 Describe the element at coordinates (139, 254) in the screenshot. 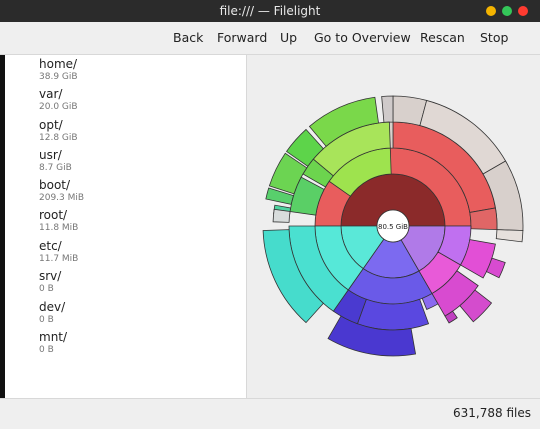

I see `list-item: etc/ 11.7 MiB` at that location.